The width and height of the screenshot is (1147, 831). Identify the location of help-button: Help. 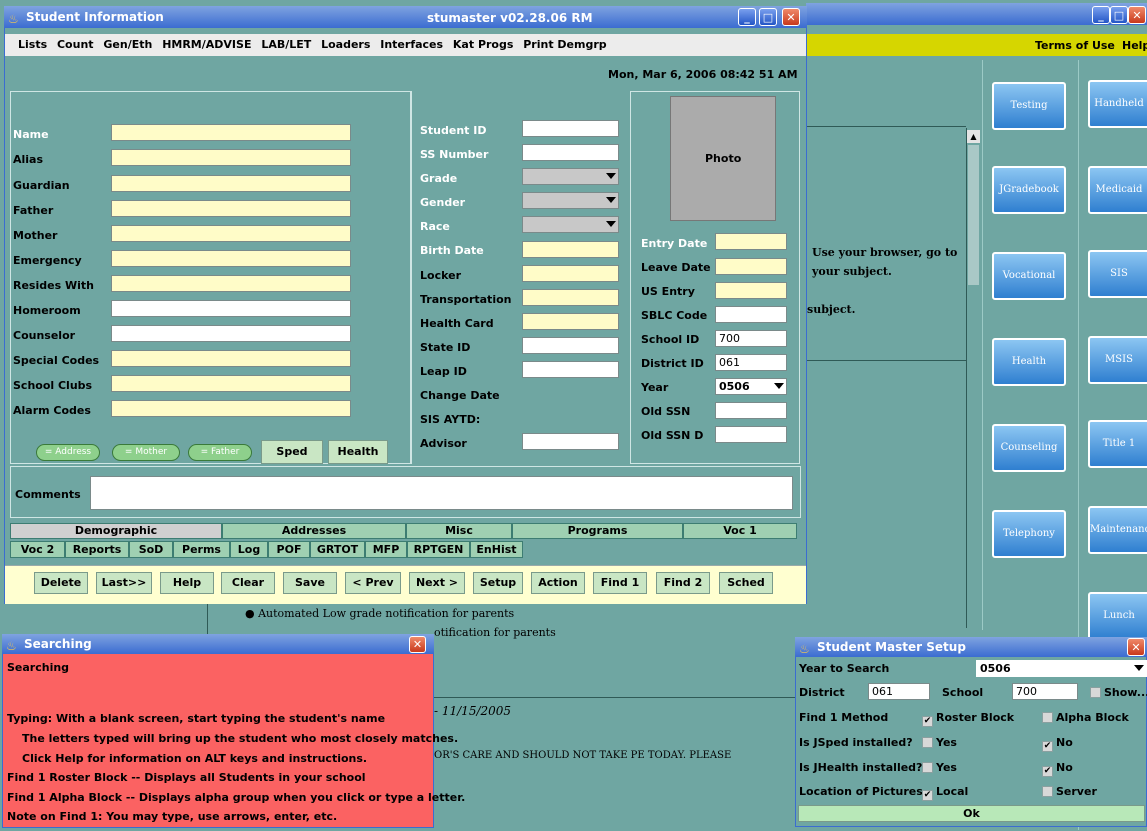
(187, 583).